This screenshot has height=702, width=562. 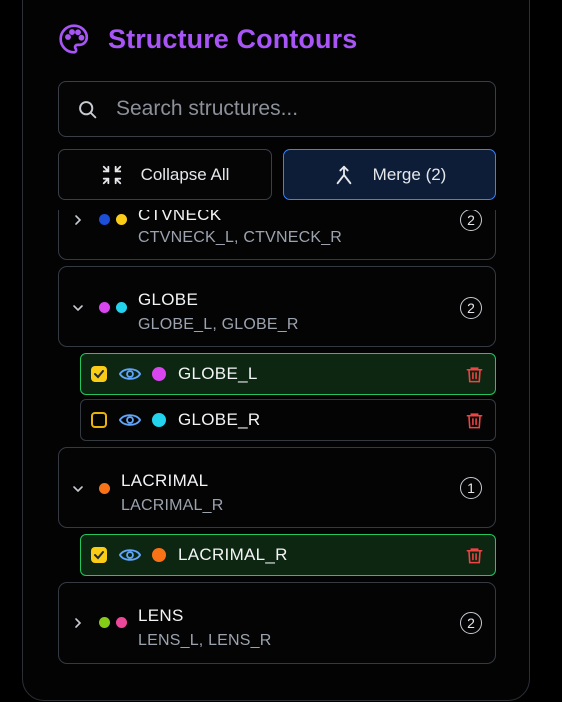 I want to click on group-name: GLOBE, so click(x=168, y=299).